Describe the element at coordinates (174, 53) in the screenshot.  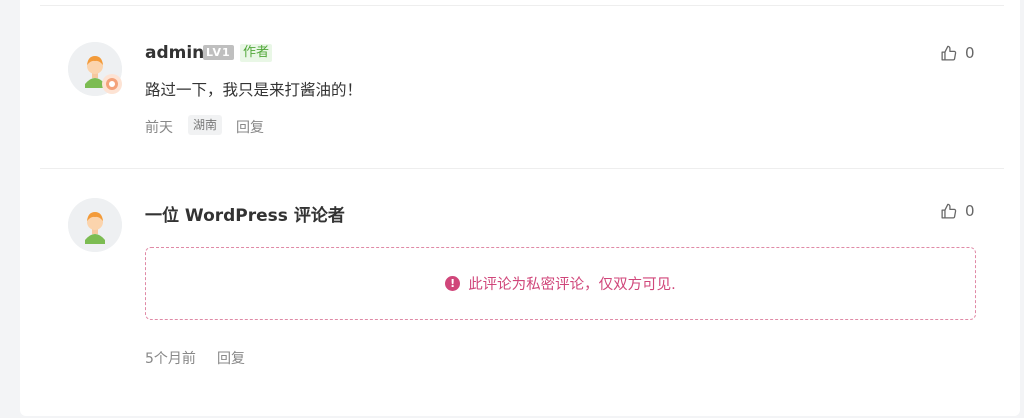
I see `author-name: admin` at that location.